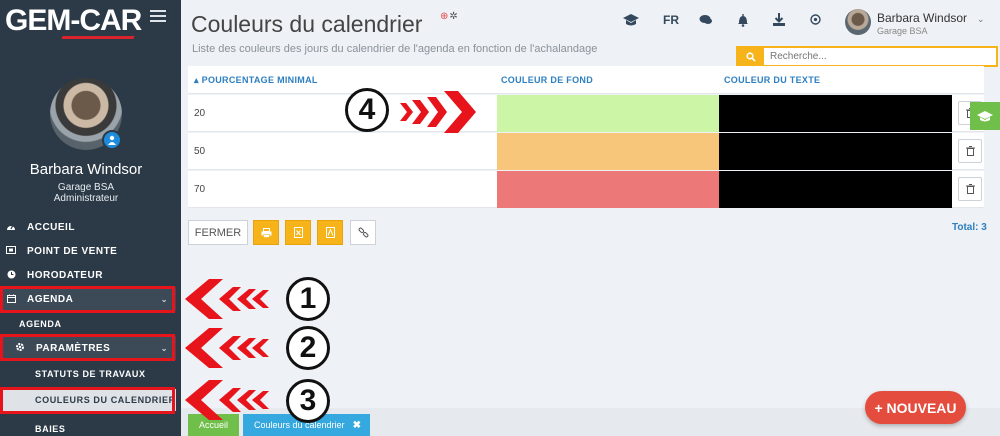 This screenshot has height=436, width=1000. I want to click on print-button, so click(266, 232).